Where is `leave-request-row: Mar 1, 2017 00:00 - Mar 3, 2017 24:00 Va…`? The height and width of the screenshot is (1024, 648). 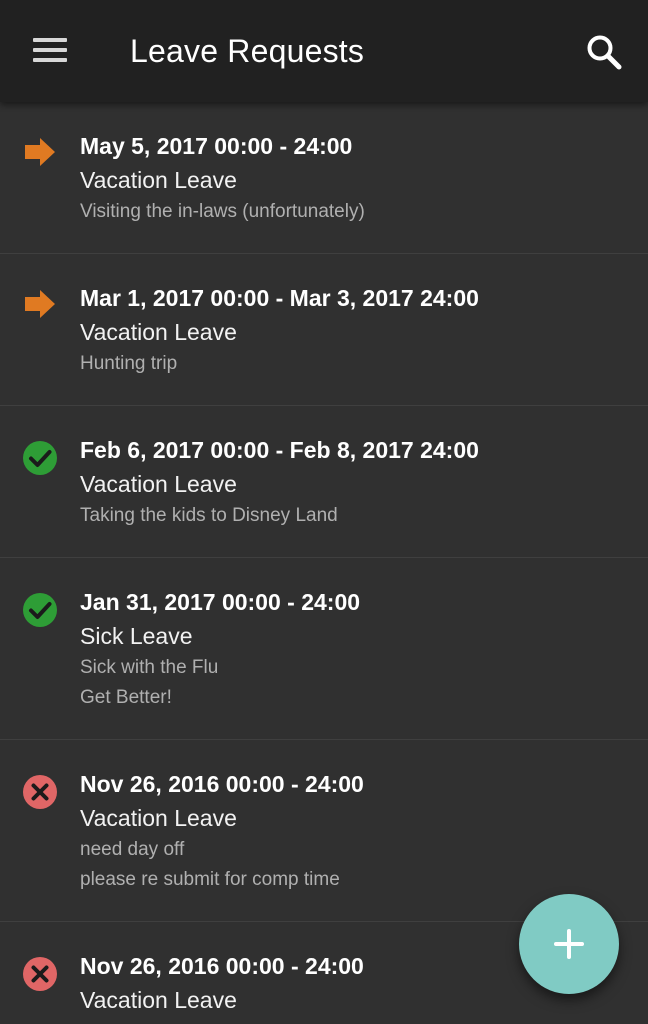 leave-request-row: Mar 1, 2017 00:00 - Mar 3, 2017 24:00 Va… is located at coordinates (324, 330).